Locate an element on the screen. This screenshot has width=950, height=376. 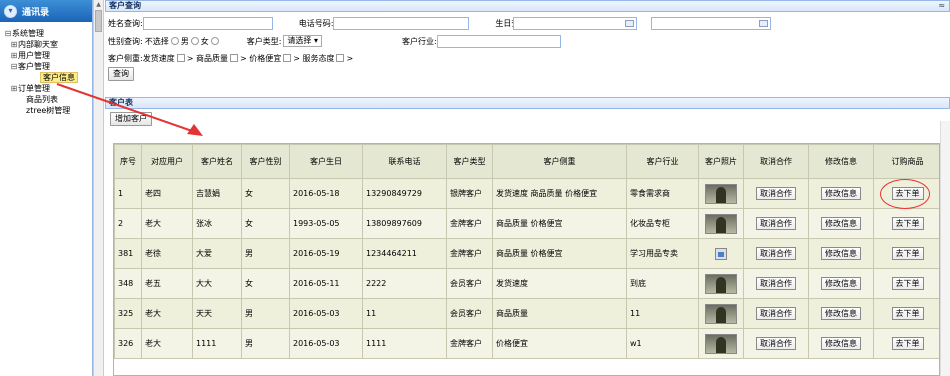
sidebar-item: ztree树管理 is located at coordinates (46, 110).